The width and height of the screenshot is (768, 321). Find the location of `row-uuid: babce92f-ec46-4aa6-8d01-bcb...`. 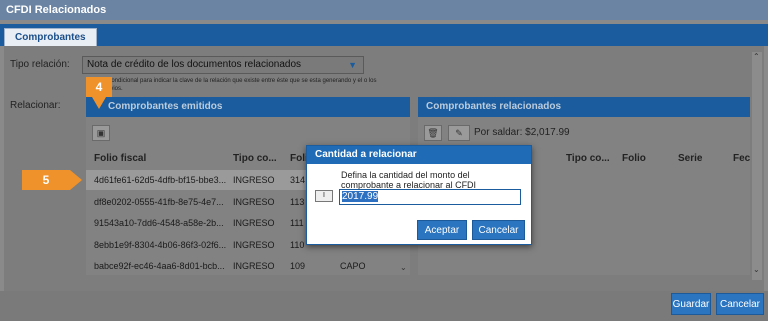

row-uuid: babce92f-ec46-4aa6-8d01-bcb... is located at coordinates (159, 266).